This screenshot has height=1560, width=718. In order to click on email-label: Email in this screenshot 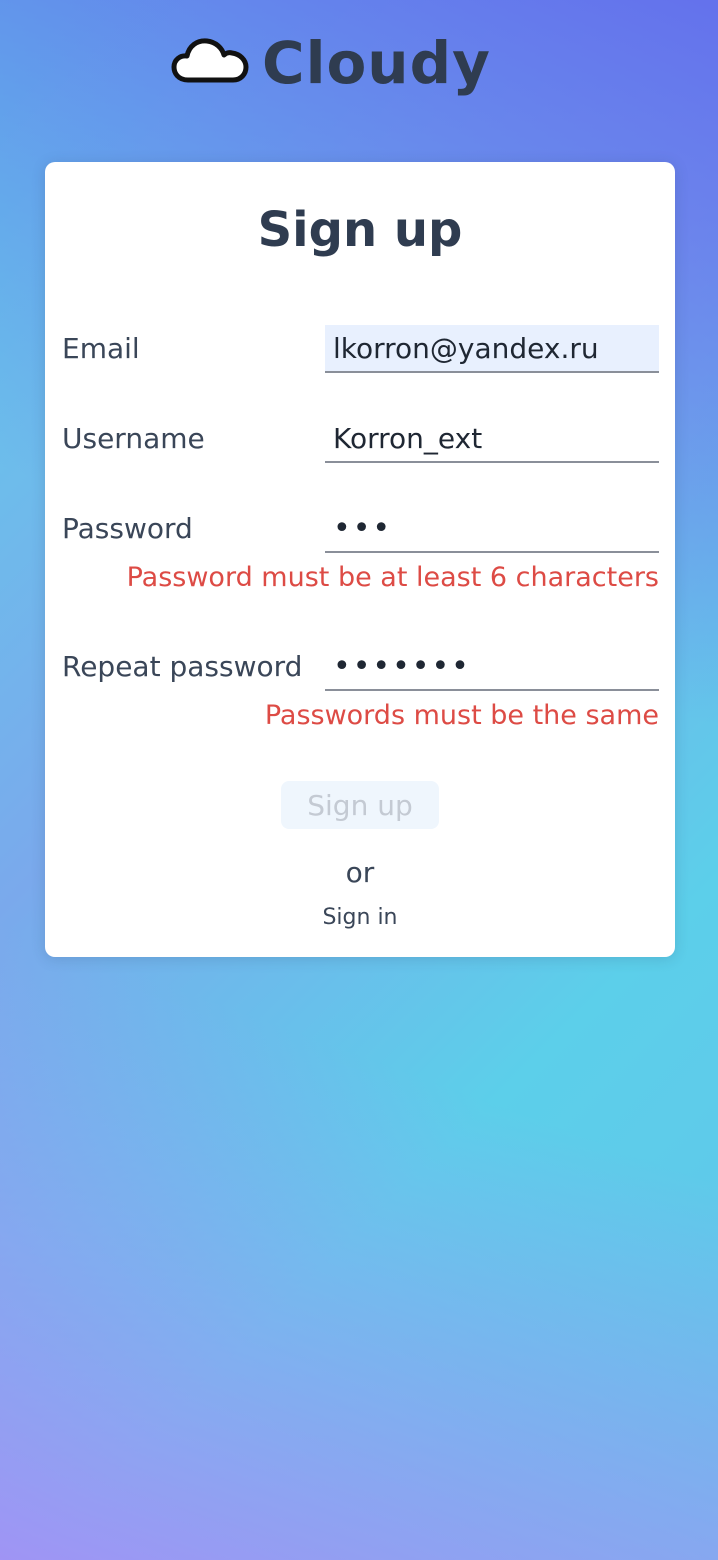, I will do `click(101, 348)`.